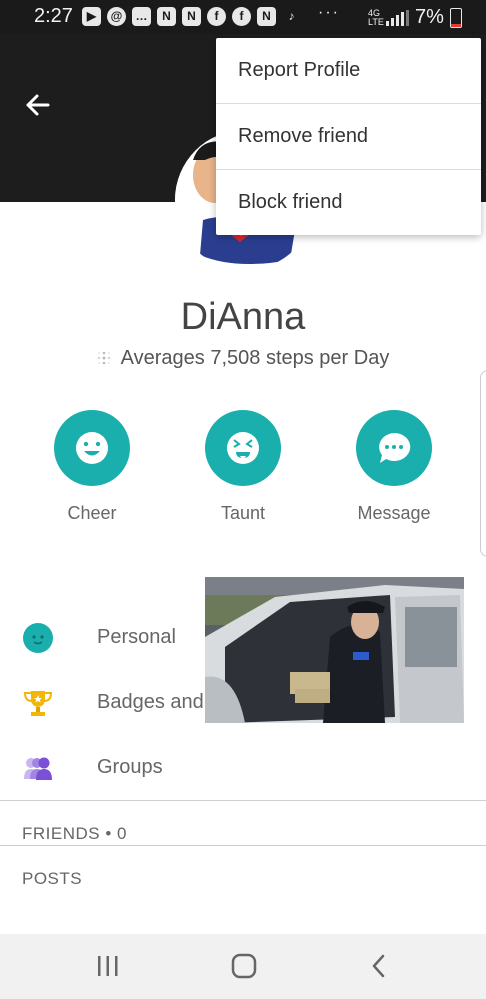 This screenshot has height=999, width=486. Describe the element at coordinates (394, 513) in the screenshot. I see `message-label: Message` at that location.